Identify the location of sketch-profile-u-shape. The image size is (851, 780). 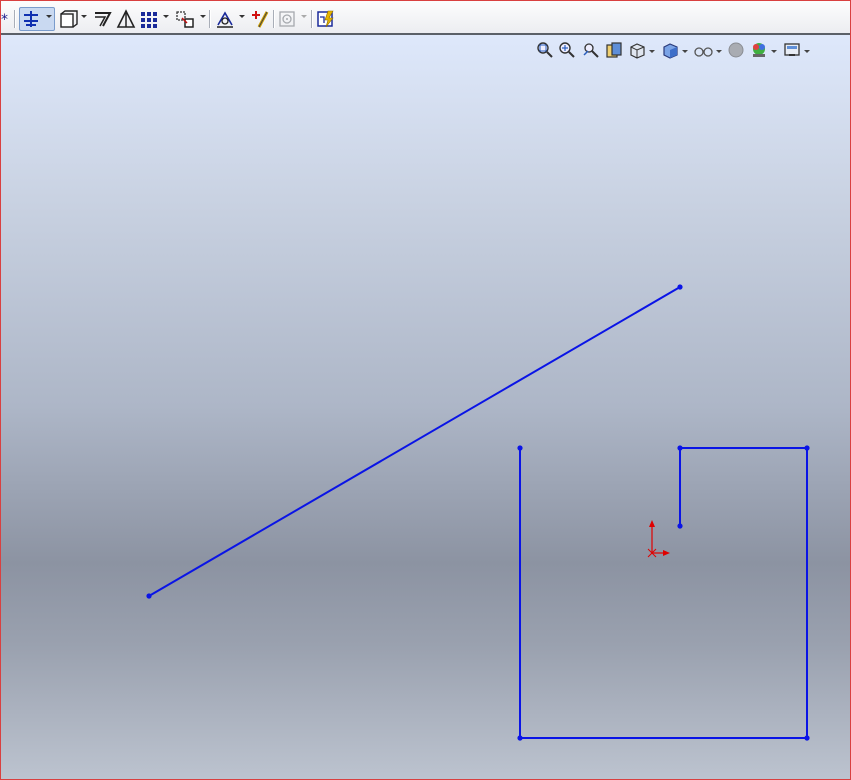
(663, 593).